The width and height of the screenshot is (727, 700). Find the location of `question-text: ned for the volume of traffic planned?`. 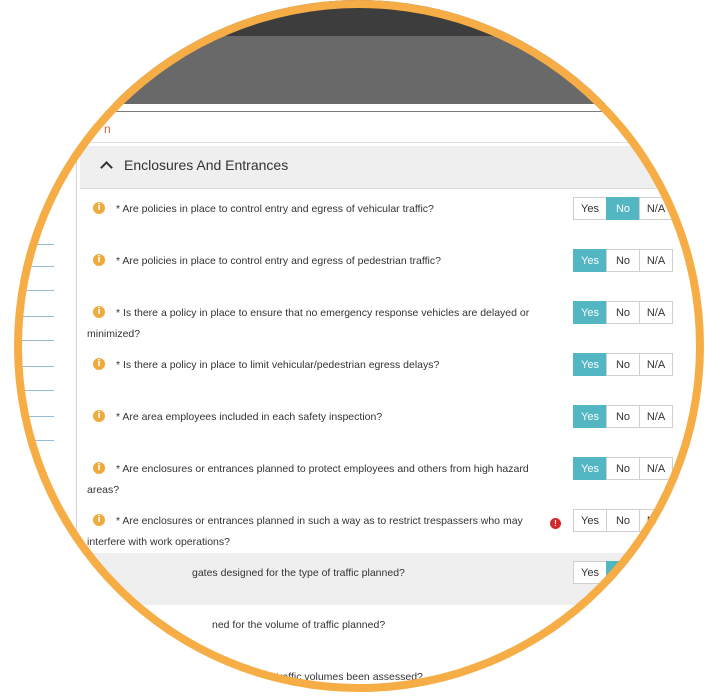

question-text: ned for the volume of traffic planned? is located at coordinates (299, 625).